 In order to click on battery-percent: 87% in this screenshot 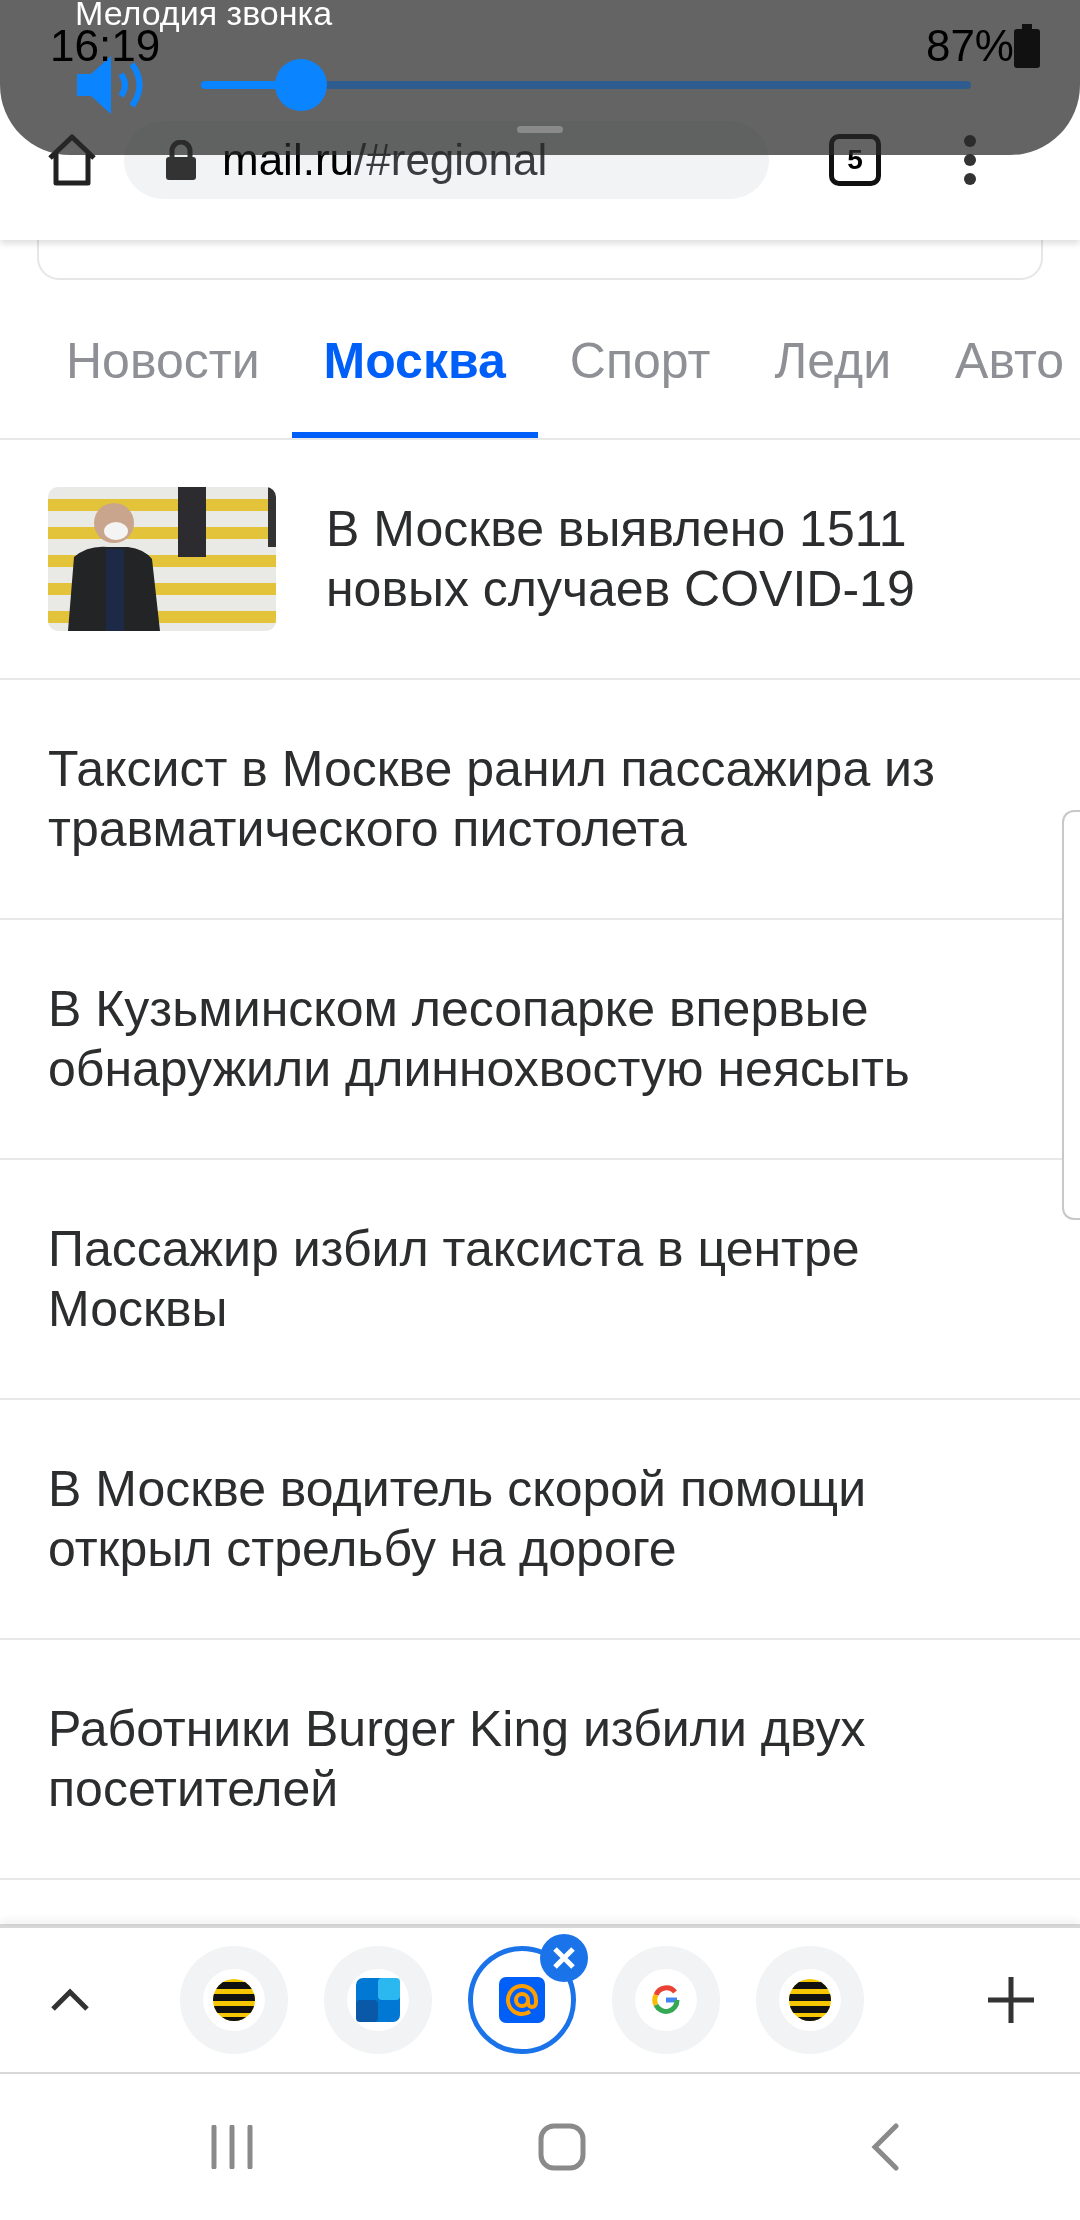, I will do `click(969, 46)`.